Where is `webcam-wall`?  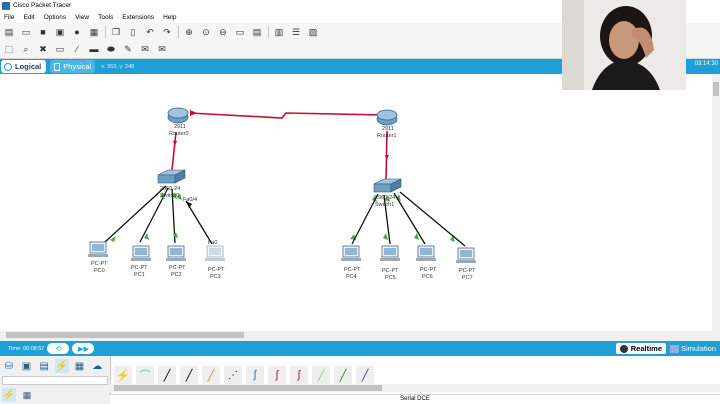 webcam-wall is located at coordinates (573, 45).